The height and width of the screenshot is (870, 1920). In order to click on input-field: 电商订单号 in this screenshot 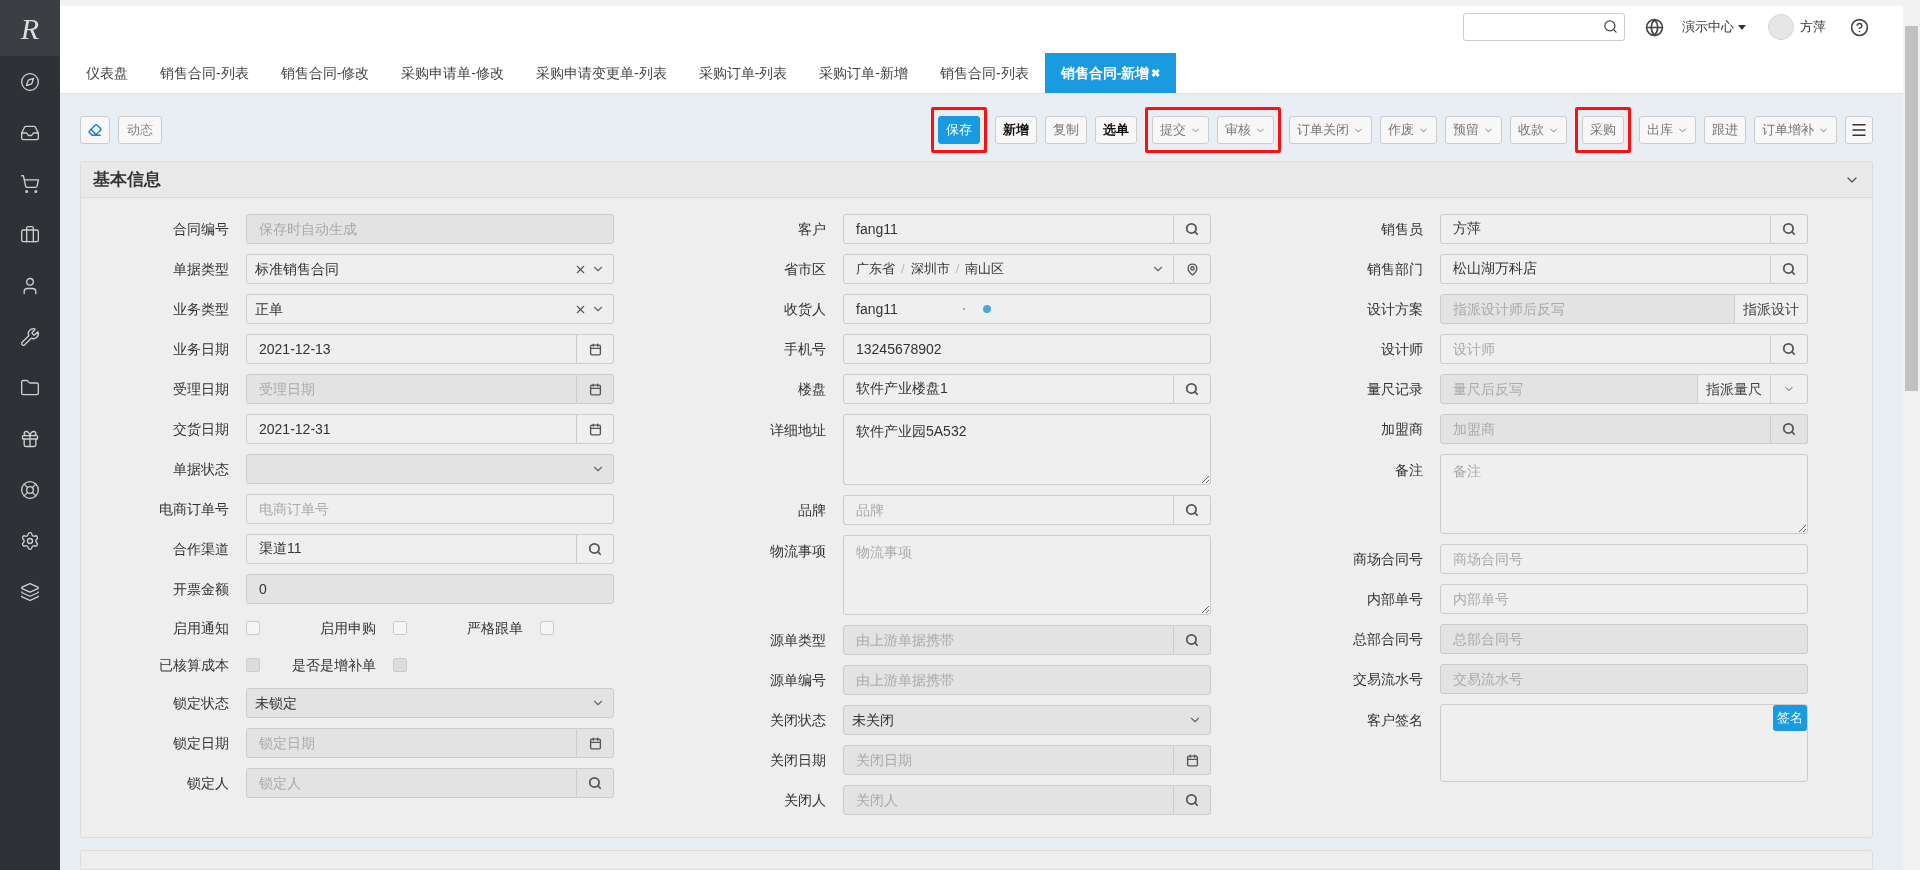, I will do `click(430, 509)`.